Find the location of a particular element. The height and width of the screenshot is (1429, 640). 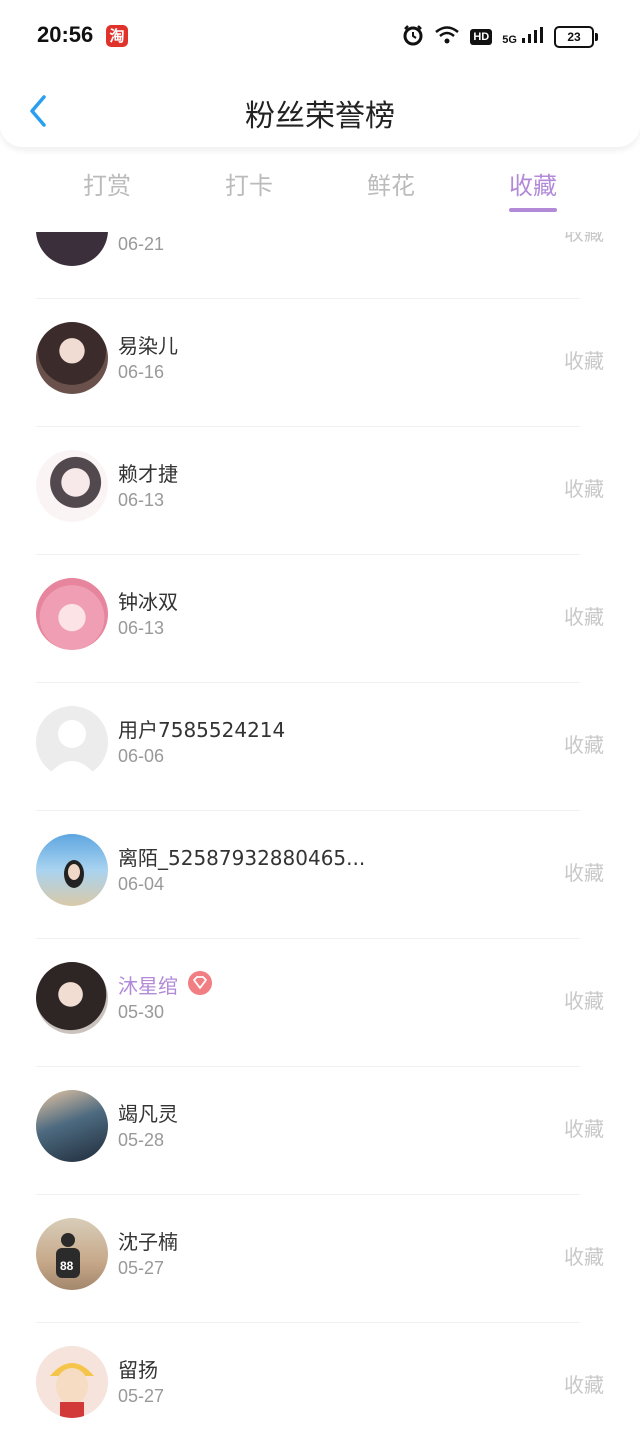

svg-text: 88 is located at coordinates (67, 1266).